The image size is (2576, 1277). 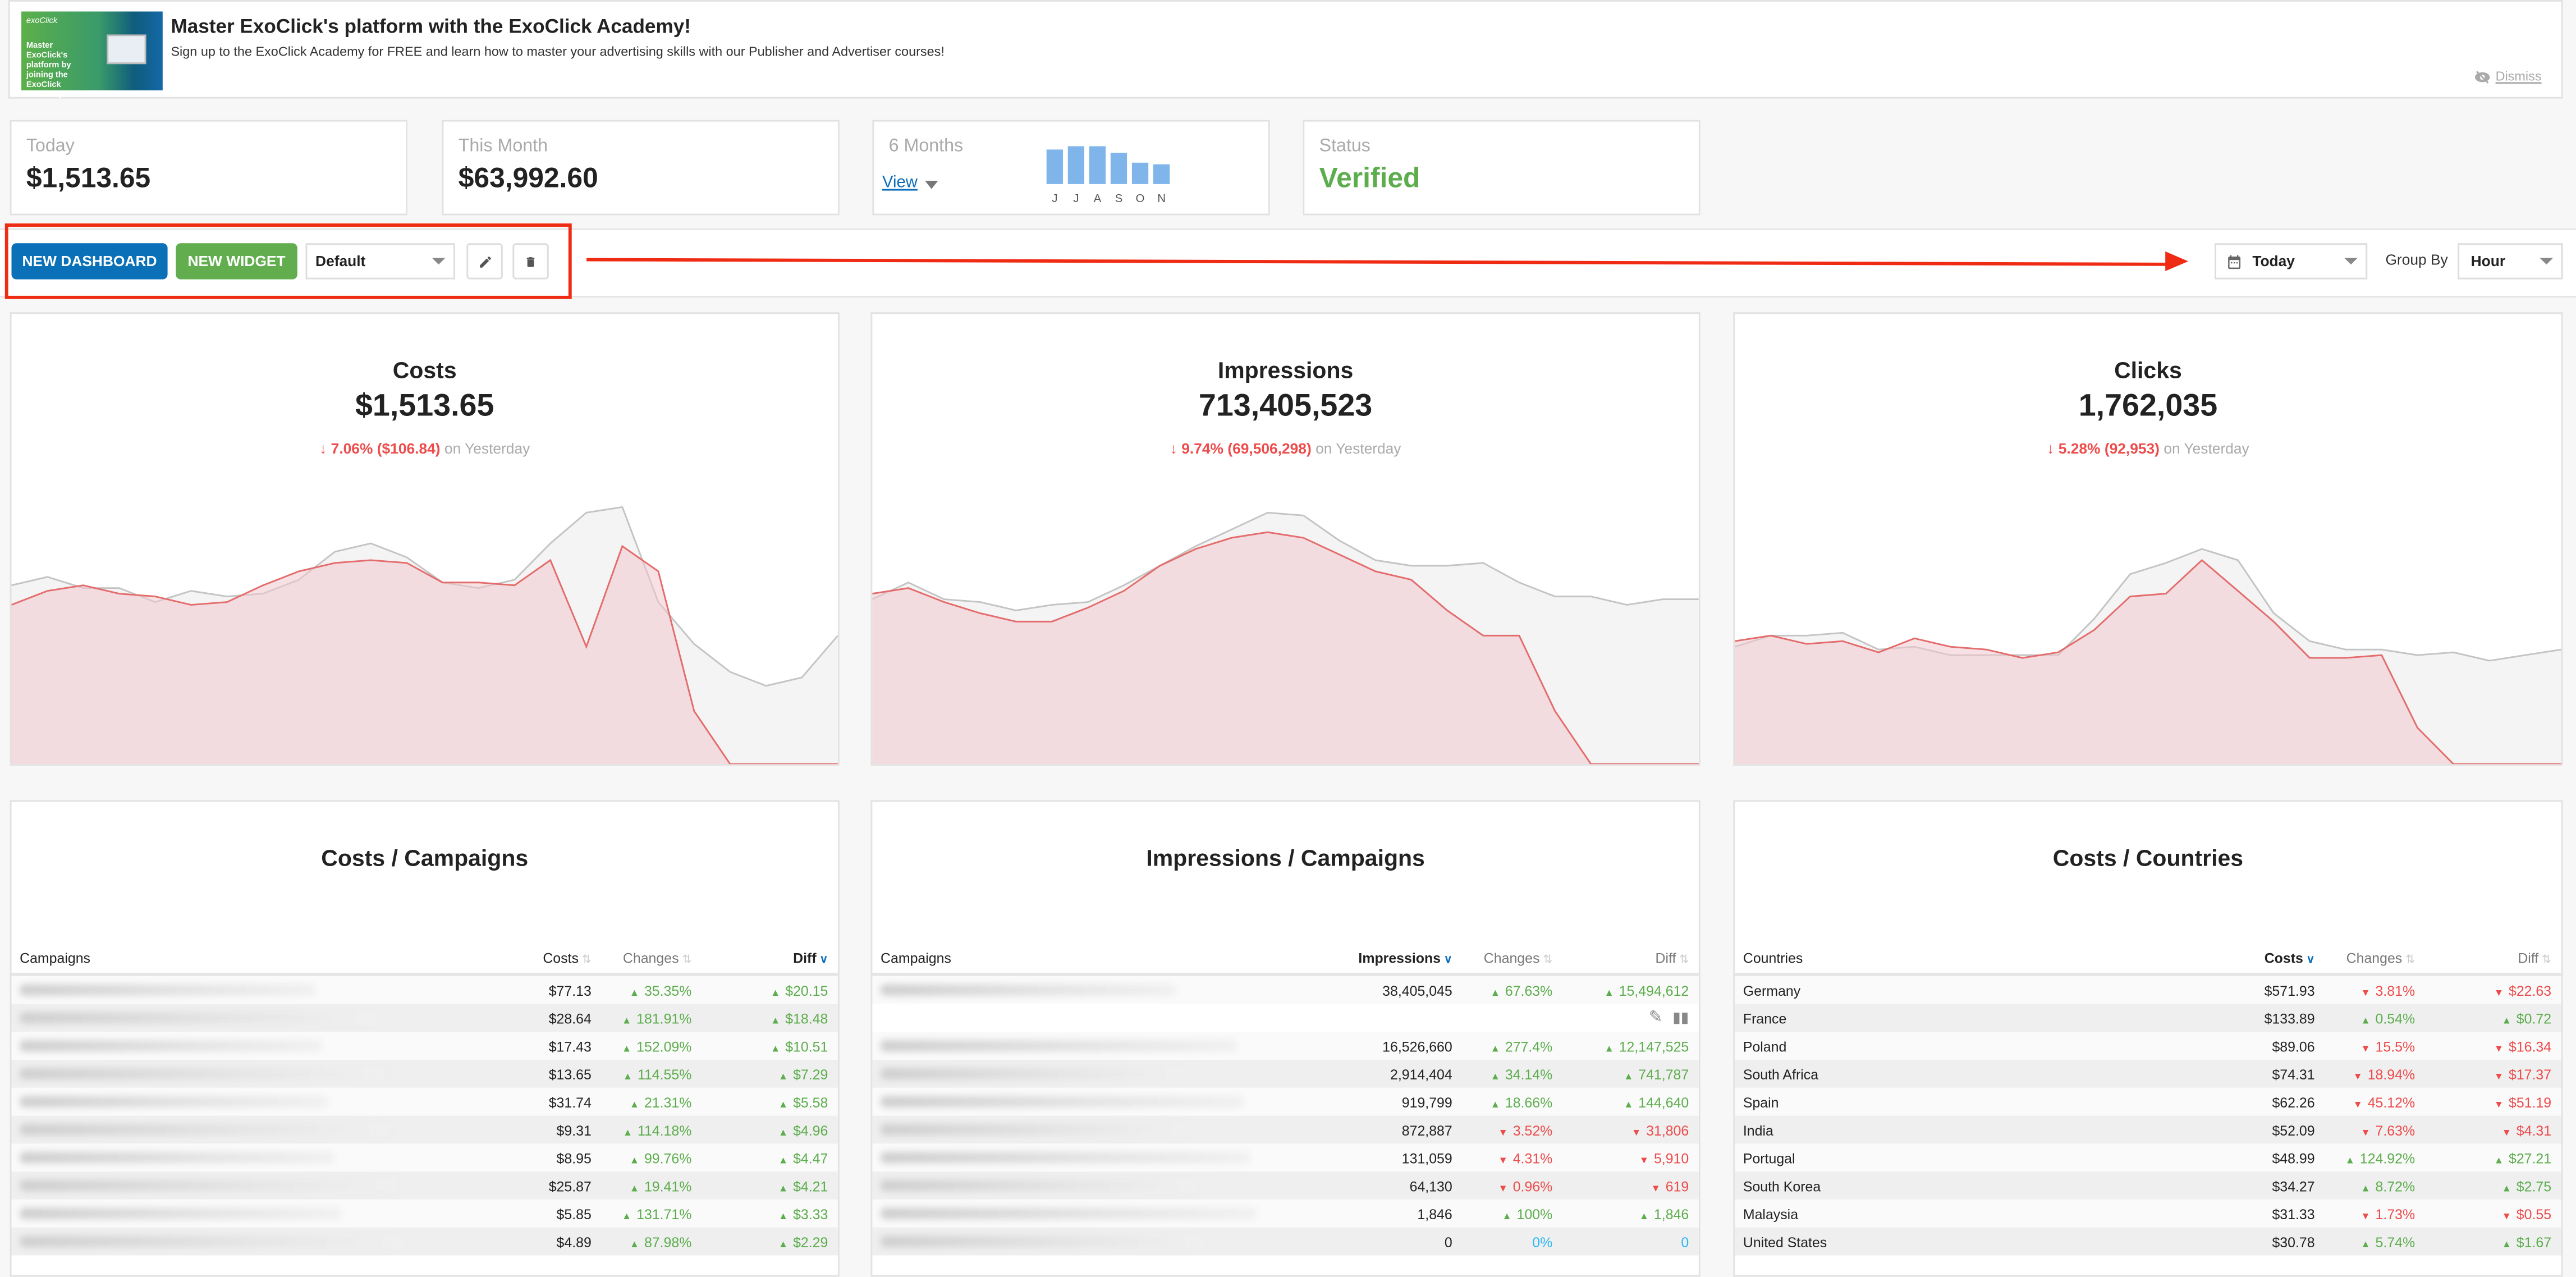 I want to click on column-header-costs: Costs ⇅, so click(x=567, y=958).